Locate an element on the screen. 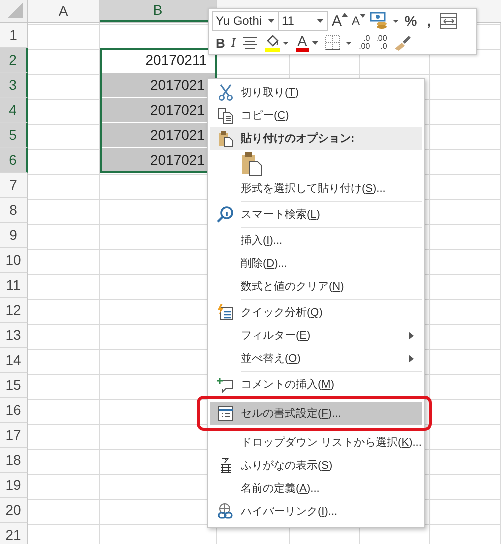 This screenshot has width=501, height=544. row-header: 17 is located at coordinates (14, 435).